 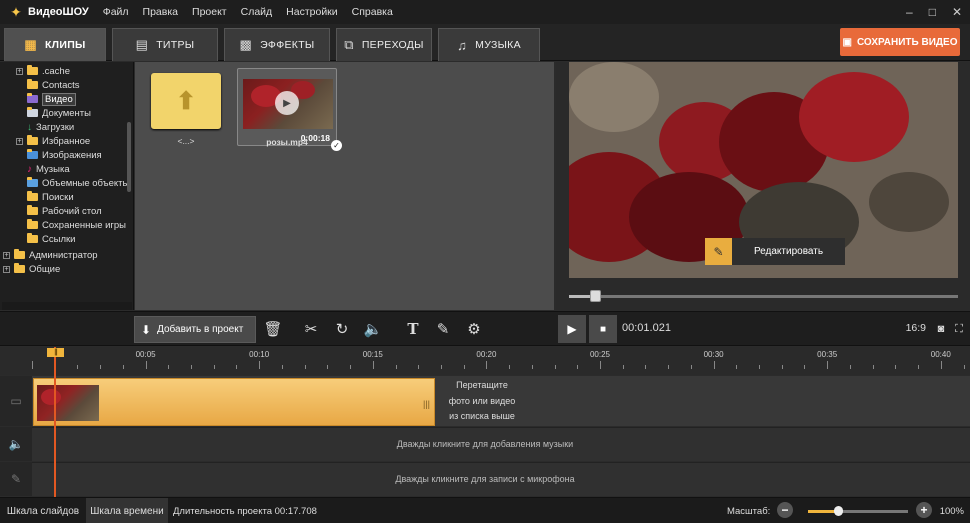 I want to click on tree-item-music: ♪ Музыка, so click(x=48, y=169).